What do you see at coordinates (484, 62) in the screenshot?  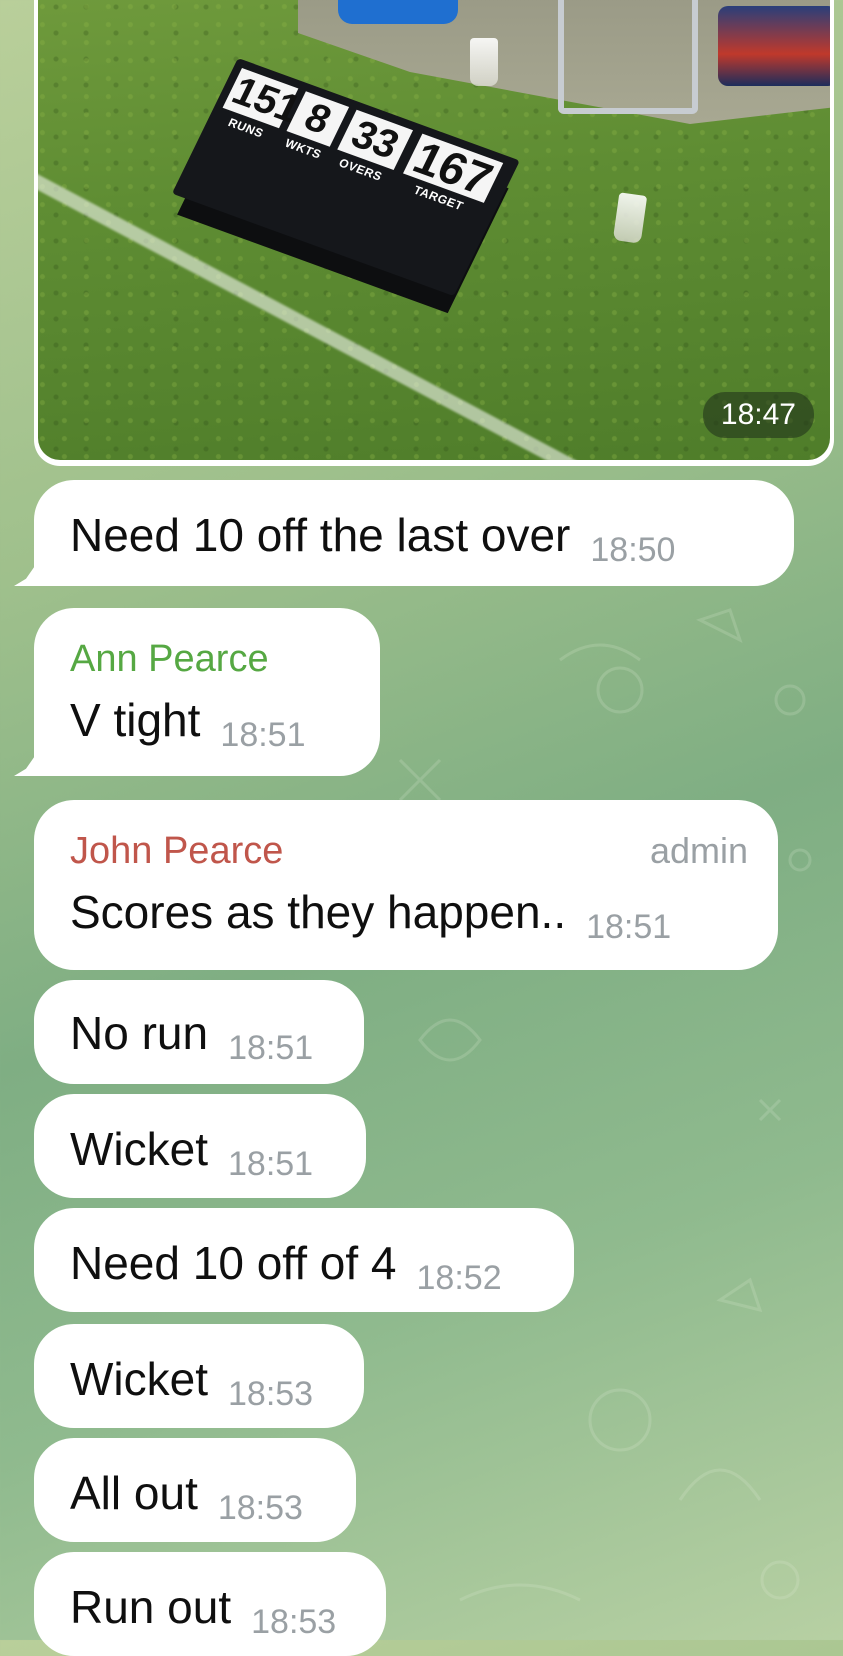 I see `plastic-cup` at bounding box center [484, 62].